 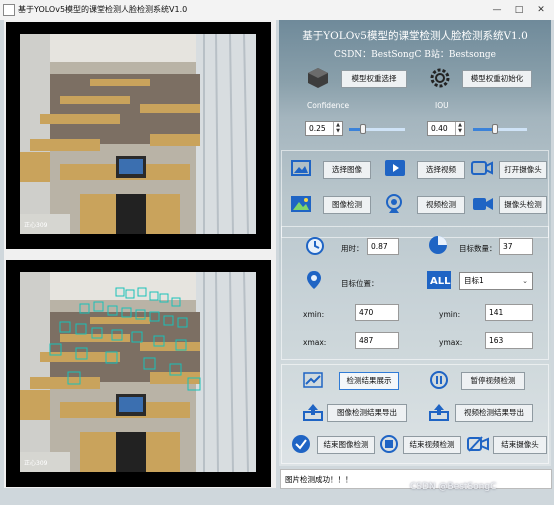 I want to click on export-image-button: 图像检测结果导出, so click(x=367, y=413).